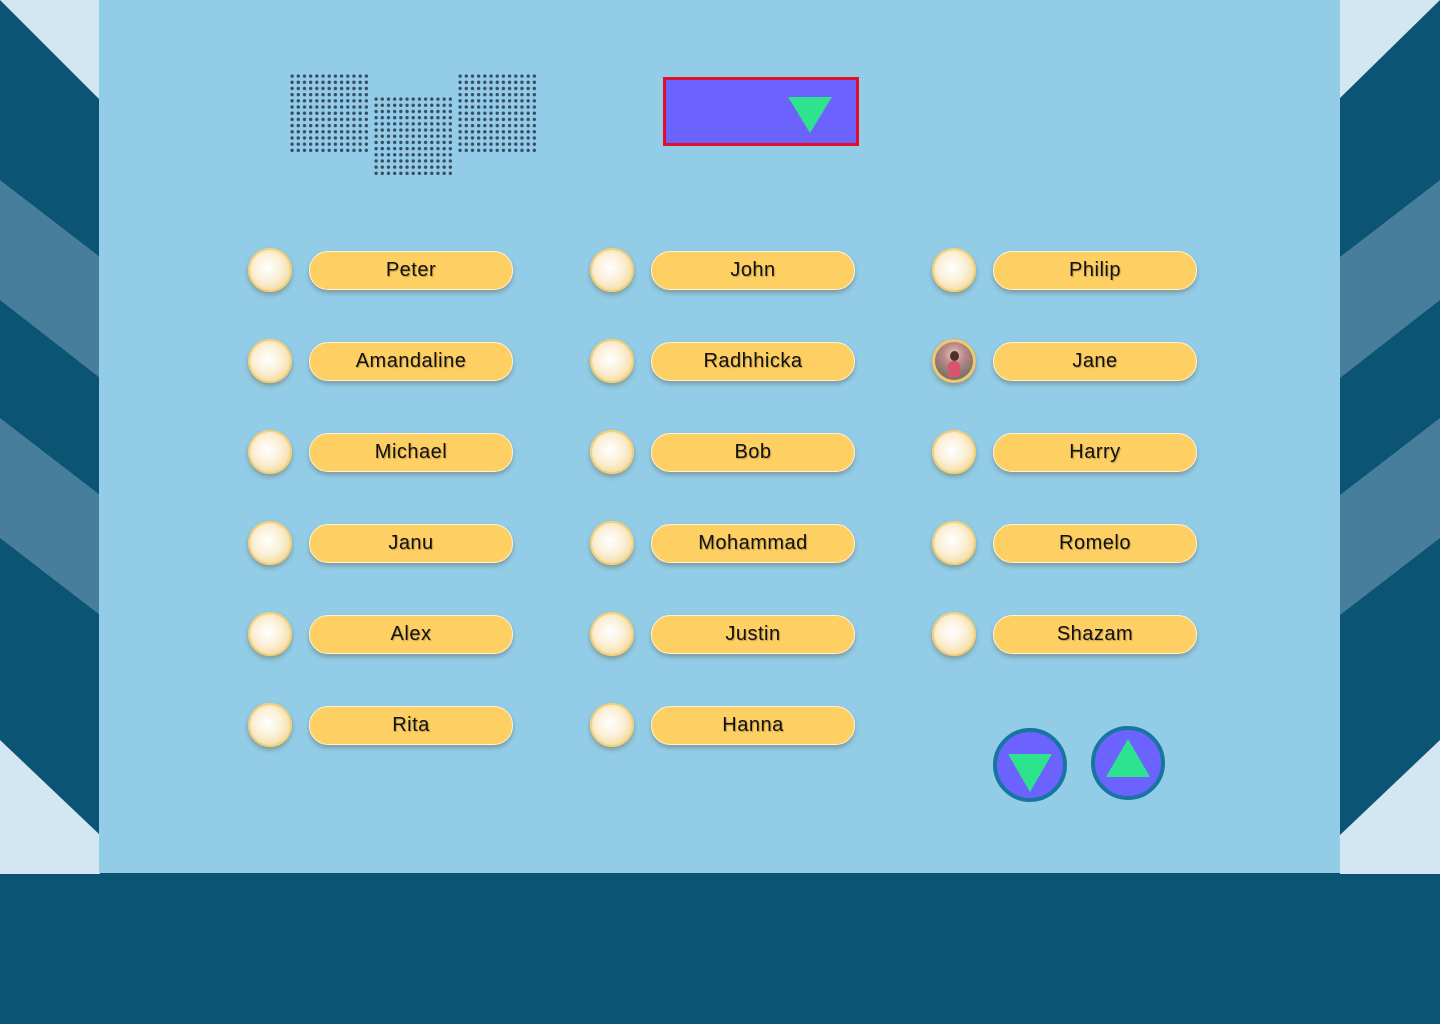 This screenshot has width=1440, height=1024. Describe the element at coordinates (1095, 270) in the screenshot. I see `name-button: Philip` at that location.